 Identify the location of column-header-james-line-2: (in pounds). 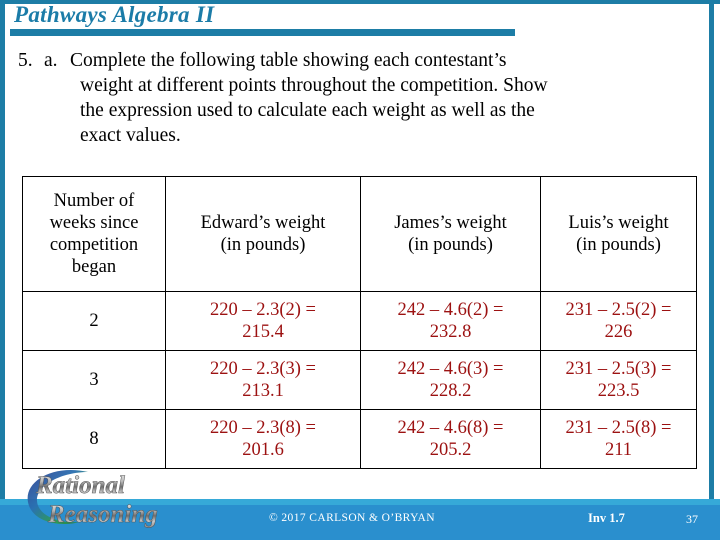
(450, 245).